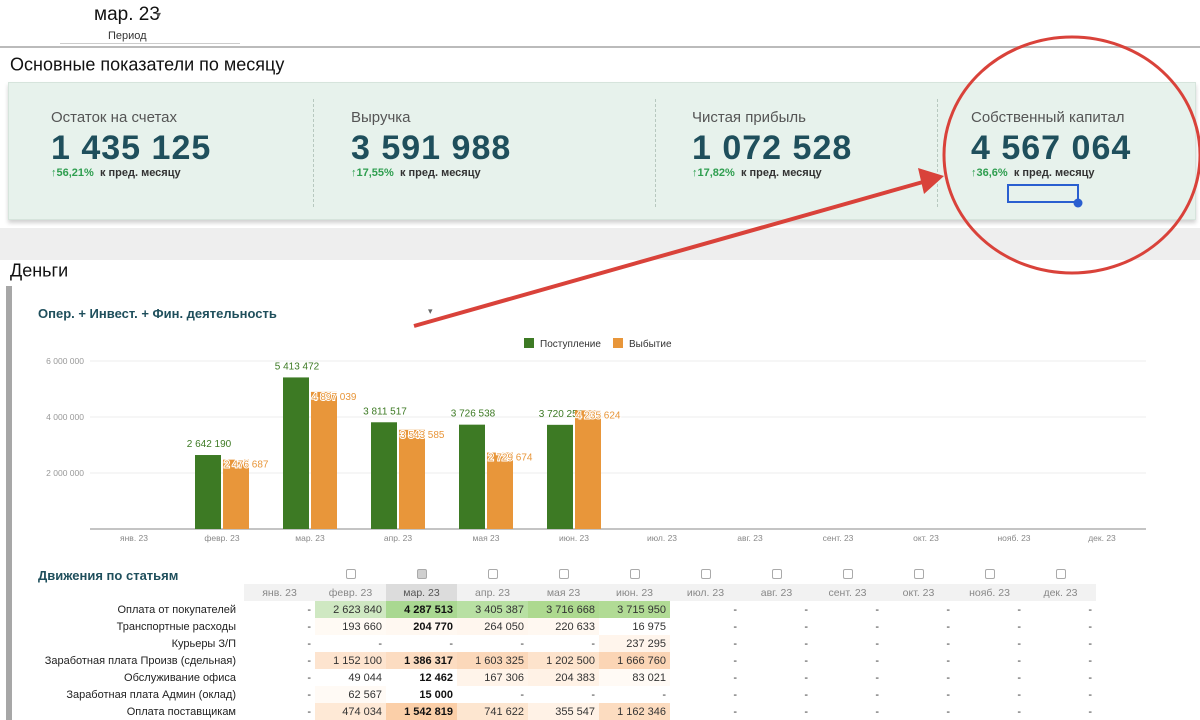 Image resolution: width=1200 pixels, height=720 pixels. Describe the element at coordinates (563, 643) in the screenshot. I see `table-row: Курьеры З/П - - - - -237 295- - - - - -` at that location.